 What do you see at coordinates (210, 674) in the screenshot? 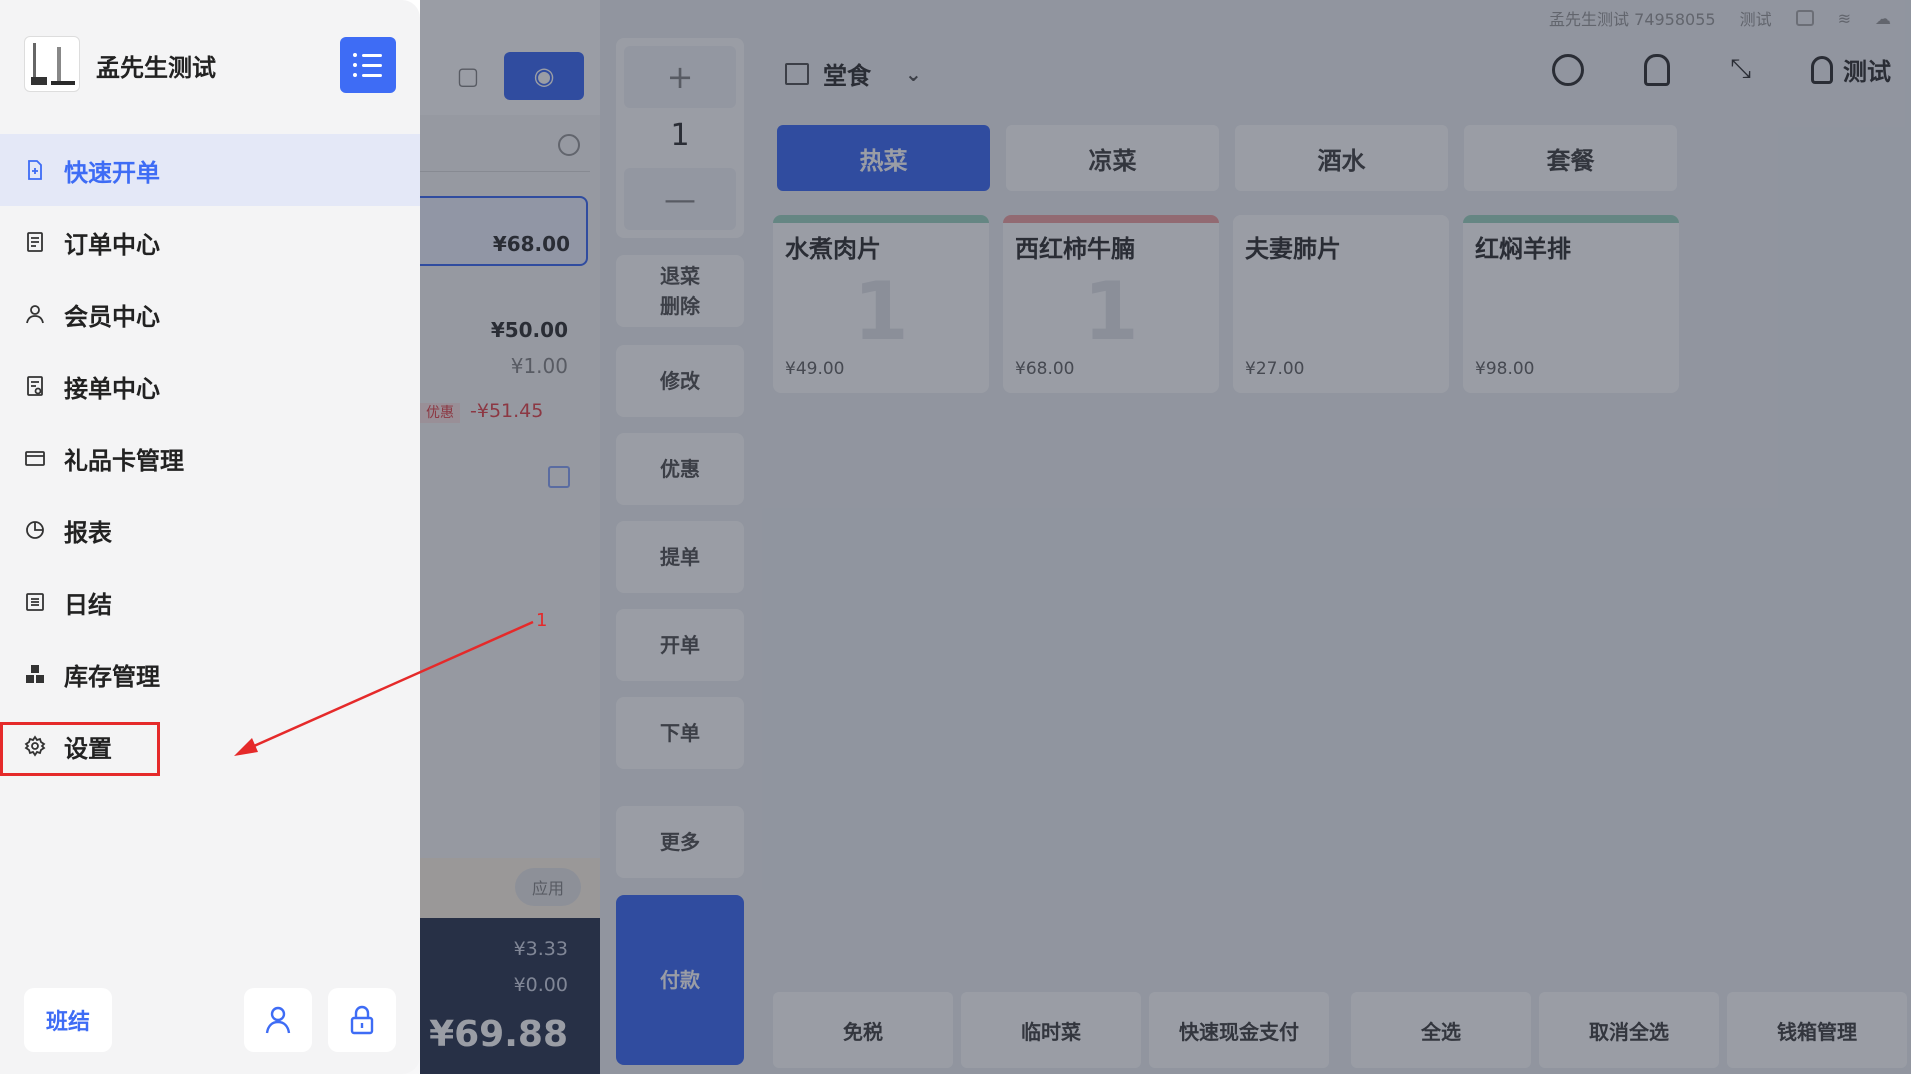
I see `nav-item-inventory: 库存管理` at bounding box center [210, 674].